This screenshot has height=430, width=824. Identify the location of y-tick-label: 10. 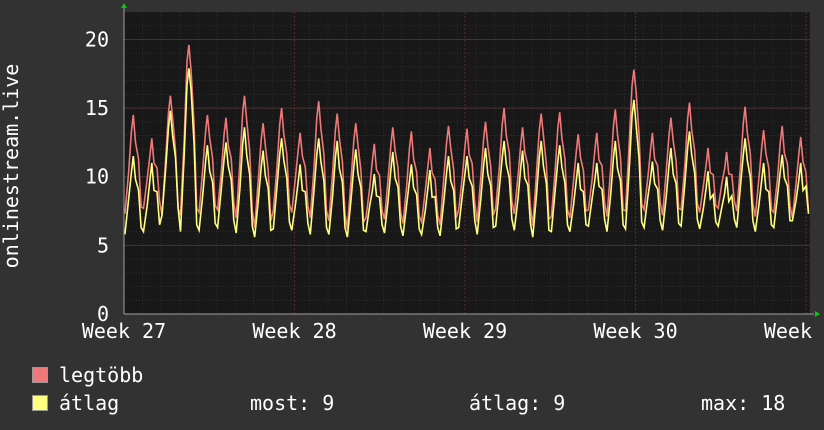
(97, 177).